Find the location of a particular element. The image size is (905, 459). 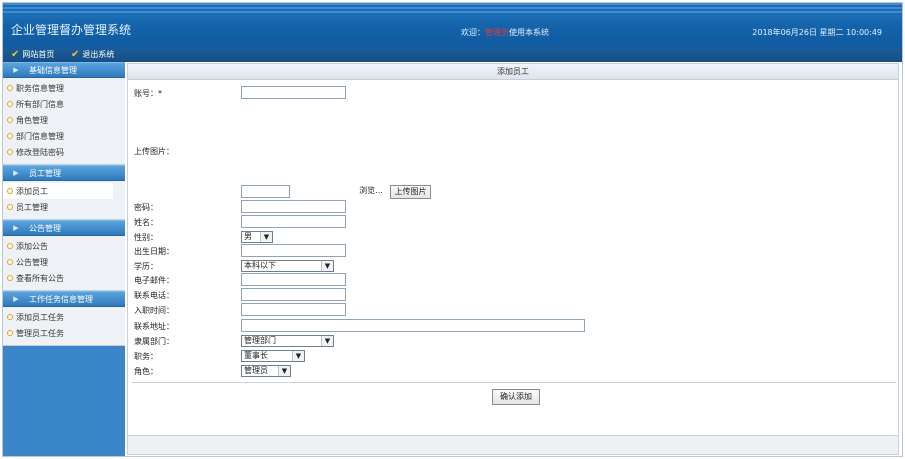

address-input is located at coordinates (413, 325).